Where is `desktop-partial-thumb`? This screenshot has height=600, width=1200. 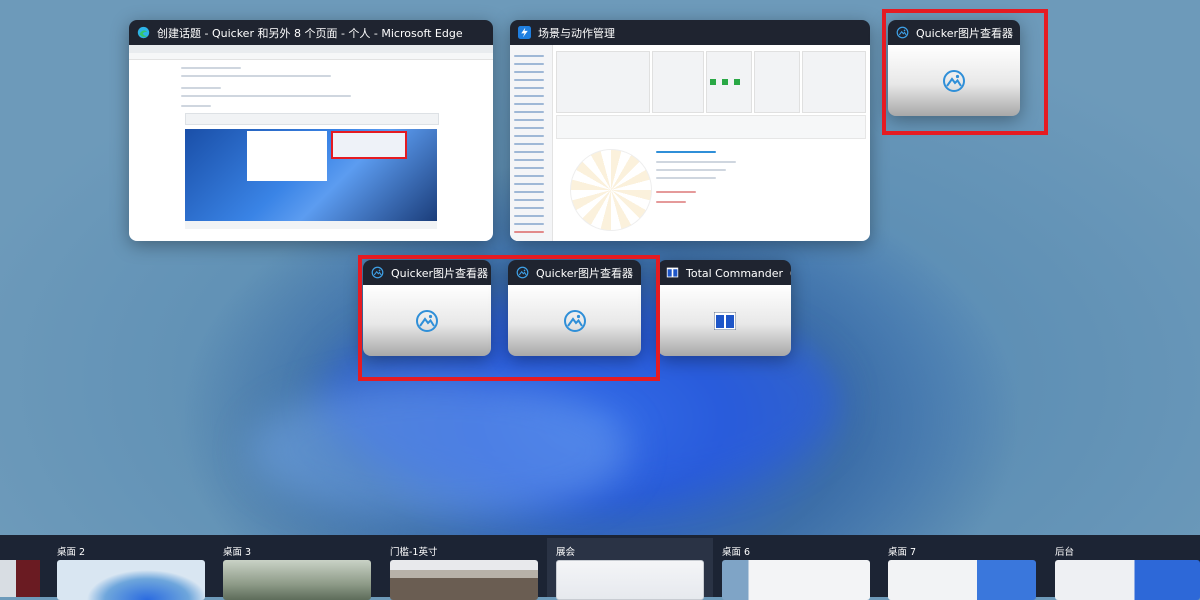
desktop-partial-thumb is located at coordinates (20, 578).